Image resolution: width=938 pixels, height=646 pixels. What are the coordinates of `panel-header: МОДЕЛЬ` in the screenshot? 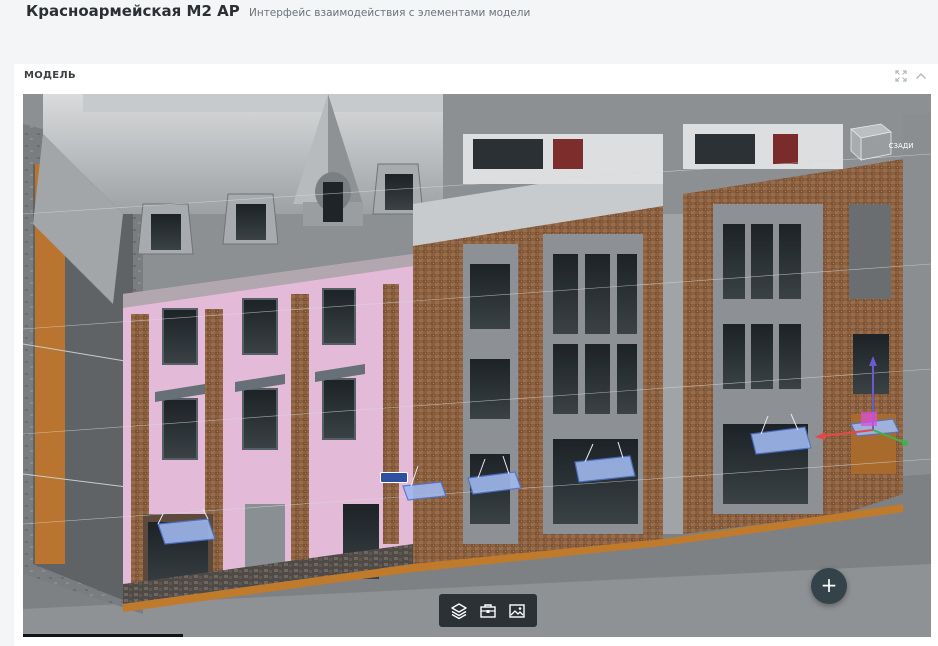 It's located at (476, 78).